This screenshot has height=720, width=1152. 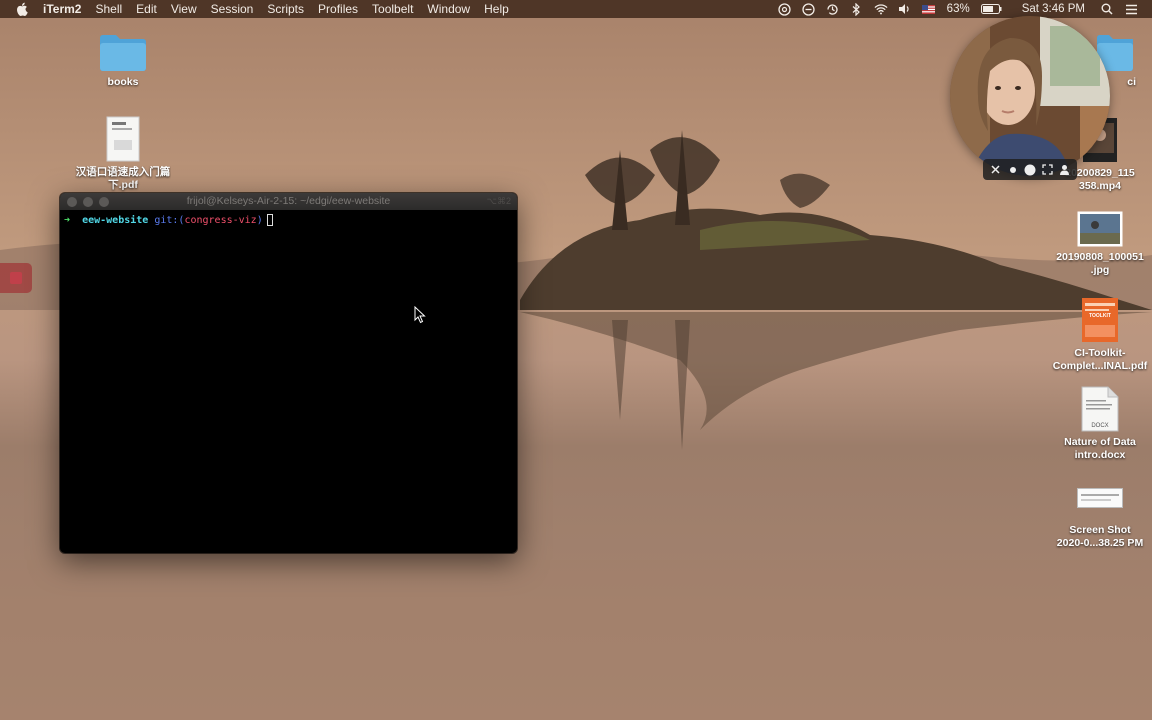 I want to click on menu-app-name: iTerm2, so click(x=62, y=9).